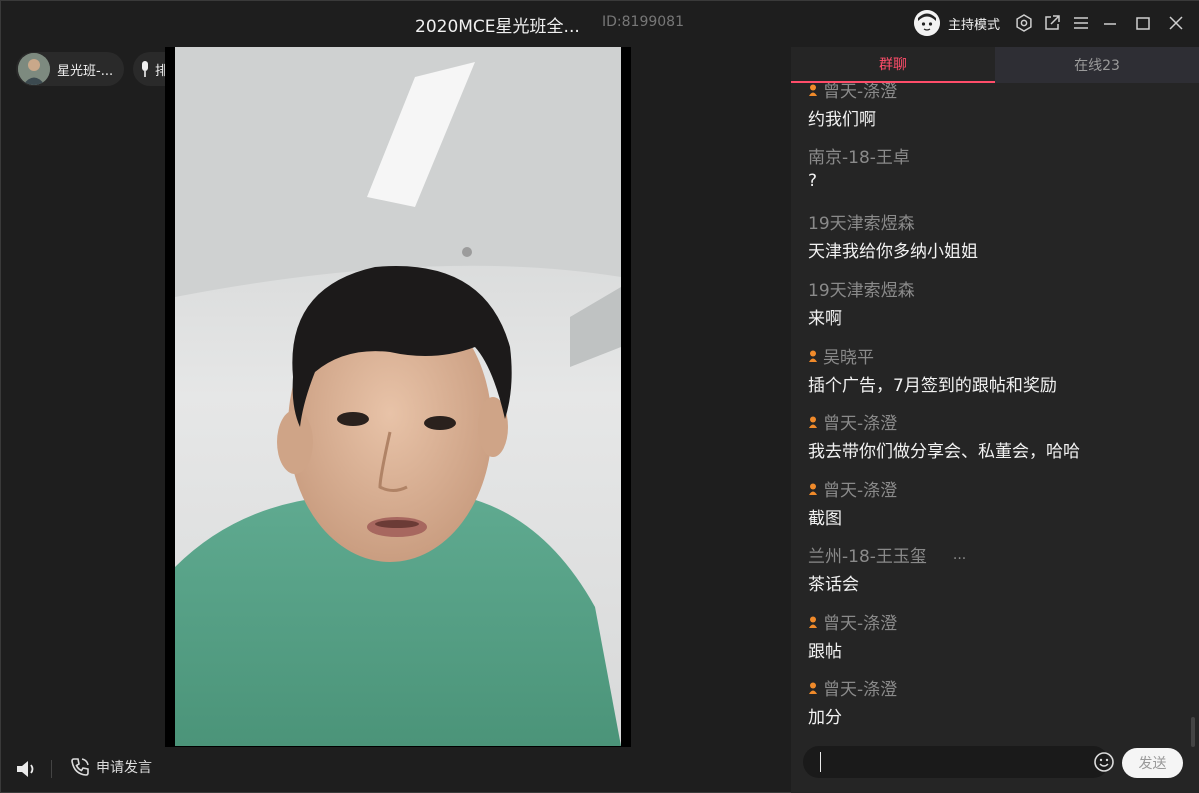 This screenshot has height=793, width=1199. I want to click on sender-name: 兰州-18-王玉玺, so click(867, 557).